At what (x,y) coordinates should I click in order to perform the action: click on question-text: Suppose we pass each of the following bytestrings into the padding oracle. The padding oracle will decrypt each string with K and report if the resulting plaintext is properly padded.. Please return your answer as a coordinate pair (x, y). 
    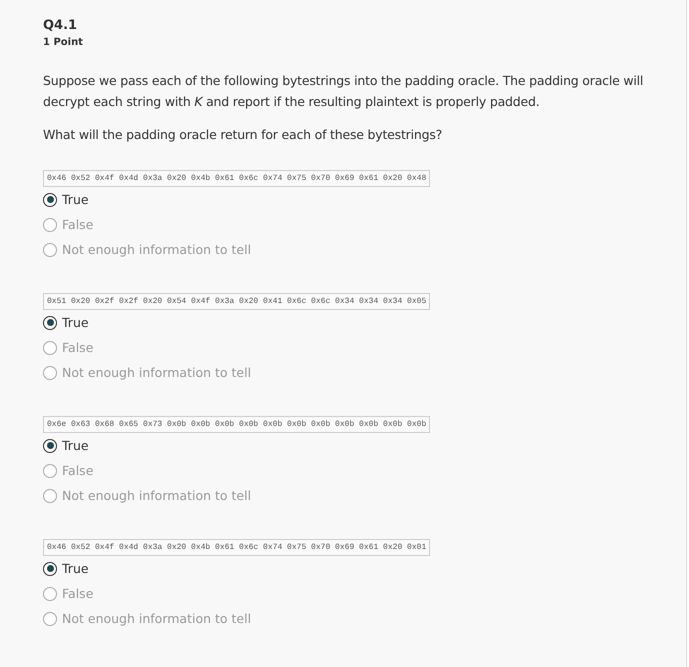
    Looking at the image, I should click on (343, 91).